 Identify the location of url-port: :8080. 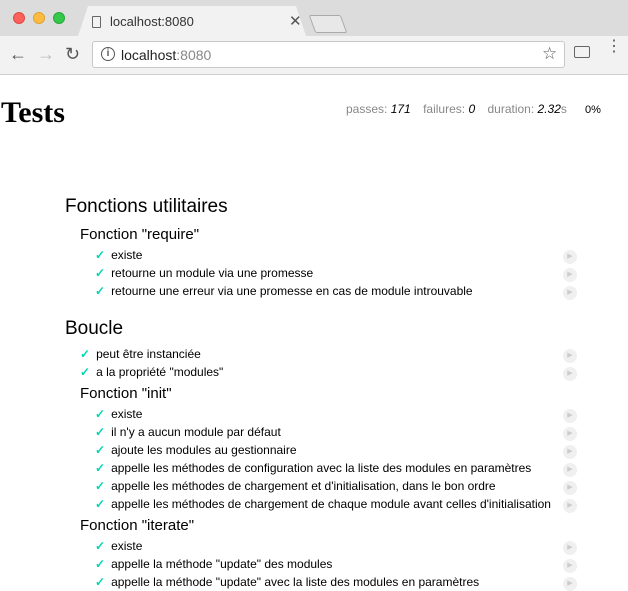
(194, 55).